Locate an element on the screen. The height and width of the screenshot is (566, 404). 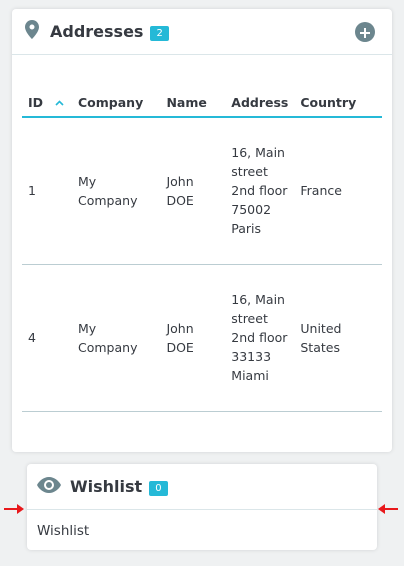
addresses-count-badge: 2 is located at coordinates (159, 33).